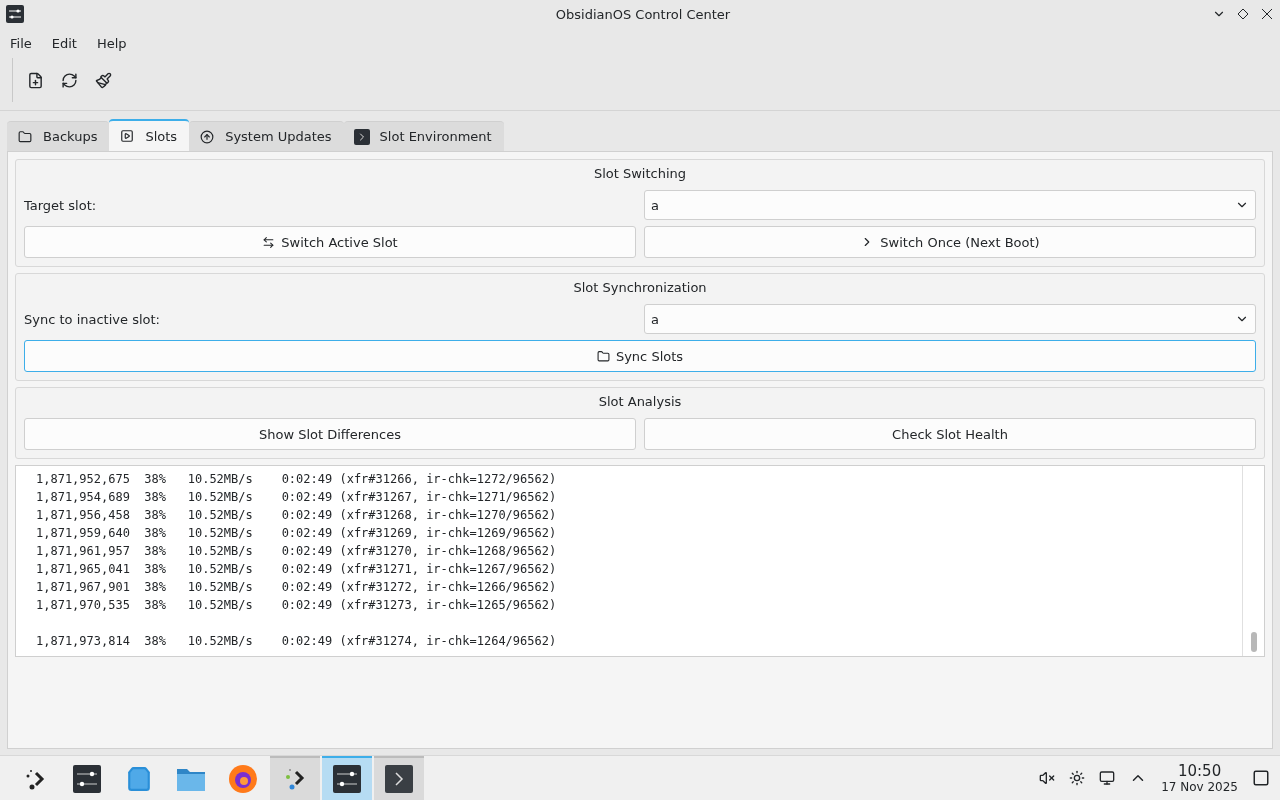  Describe the element at coordinates (70, 136) in the screenshot. I see `tab-label: Backups` at that location.